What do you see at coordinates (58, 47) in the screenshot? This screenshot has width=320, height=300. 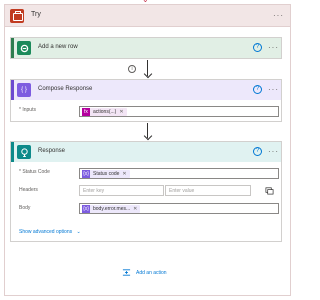 I see `add-row-title: Add a new row` at bounding box center [58, 47].